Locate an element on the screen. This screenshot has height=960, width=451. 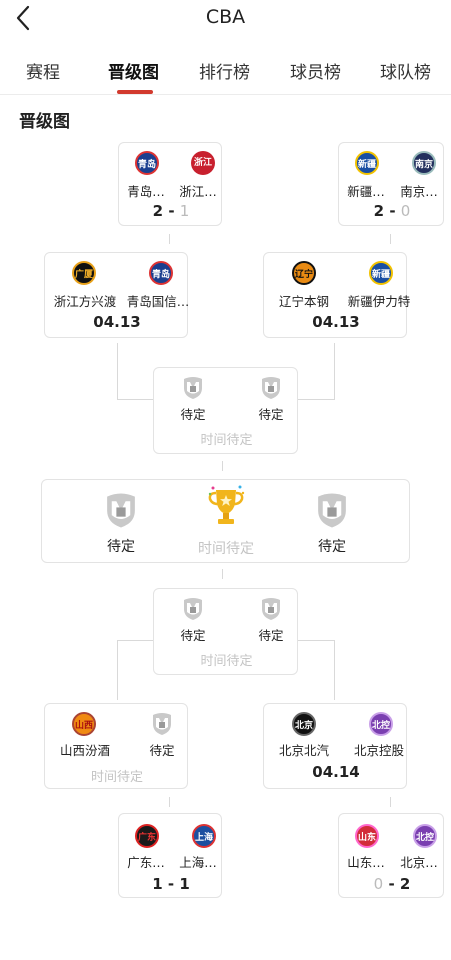
header: CBA is located at coordinates (225, 19).